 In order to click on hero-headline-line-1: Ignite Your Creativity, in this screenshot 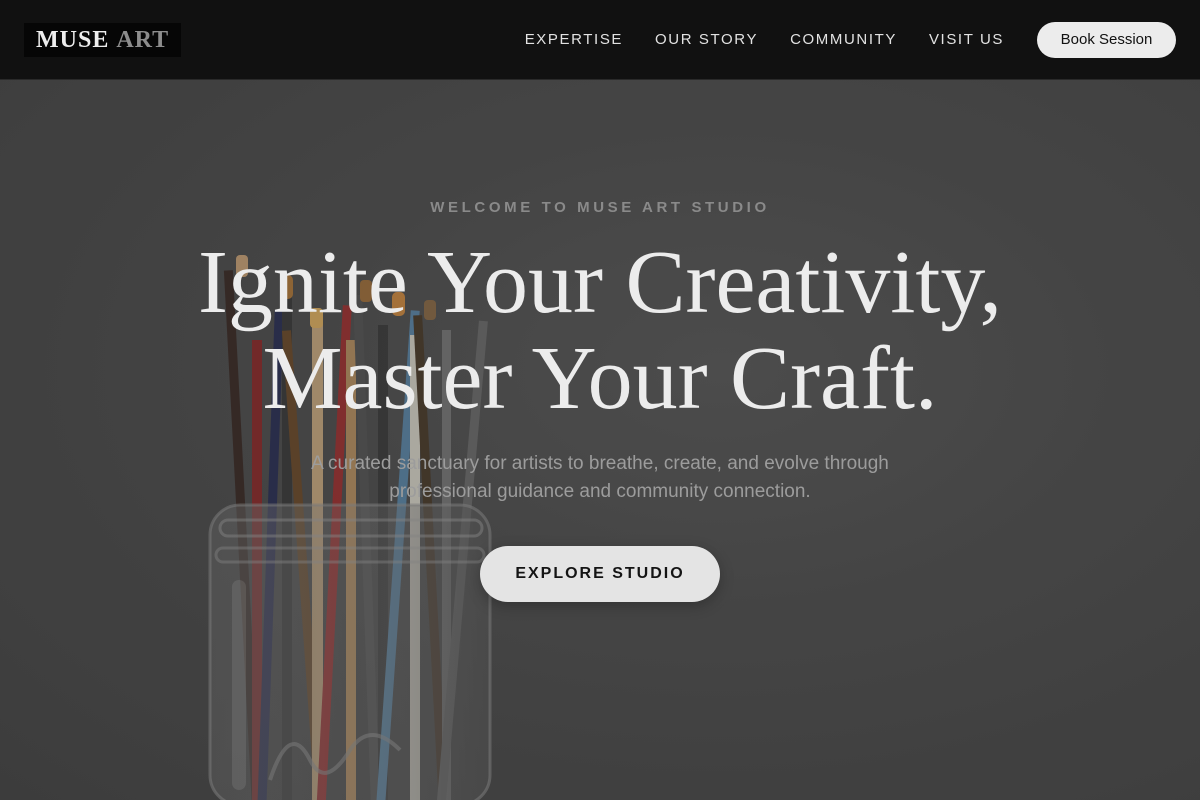, I will do `click(600, 282)`.